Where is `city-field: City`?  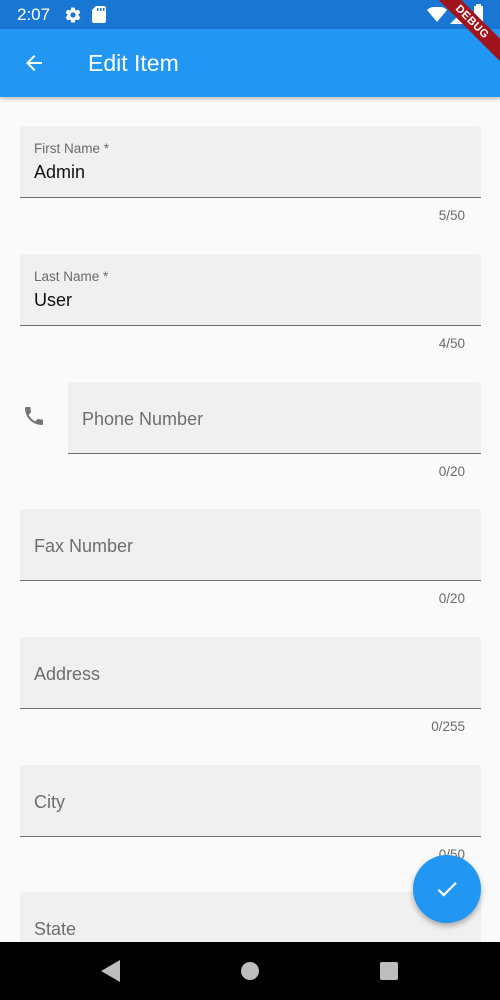 city-field: City is located at coordinates (250, 801).